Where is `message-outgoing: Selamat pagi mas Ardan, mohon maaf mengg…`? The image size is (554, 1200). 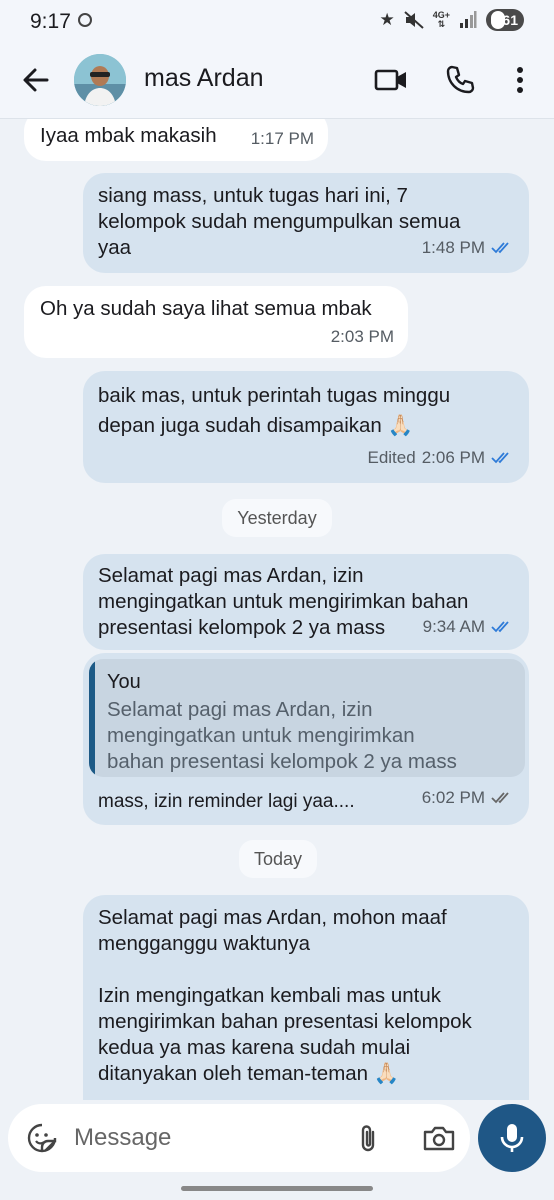
message-outgoing: Selamat pagi mas Ardan, mohon maaf mengg… is located at coordinates (306, 997).